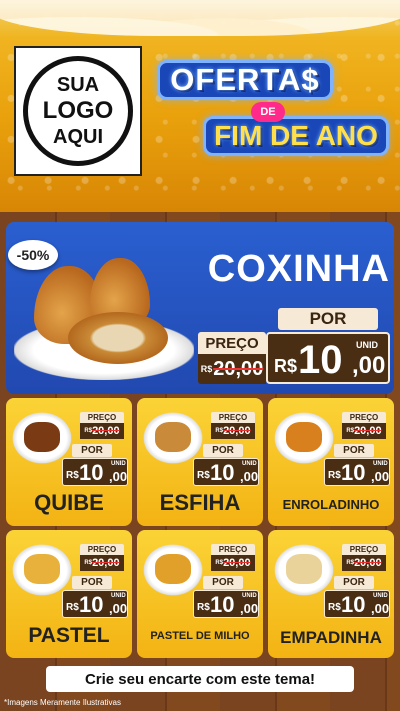  Describe the element at coordinates (304, 437) in the screenshot. I see `enroladinho-image` at that location.